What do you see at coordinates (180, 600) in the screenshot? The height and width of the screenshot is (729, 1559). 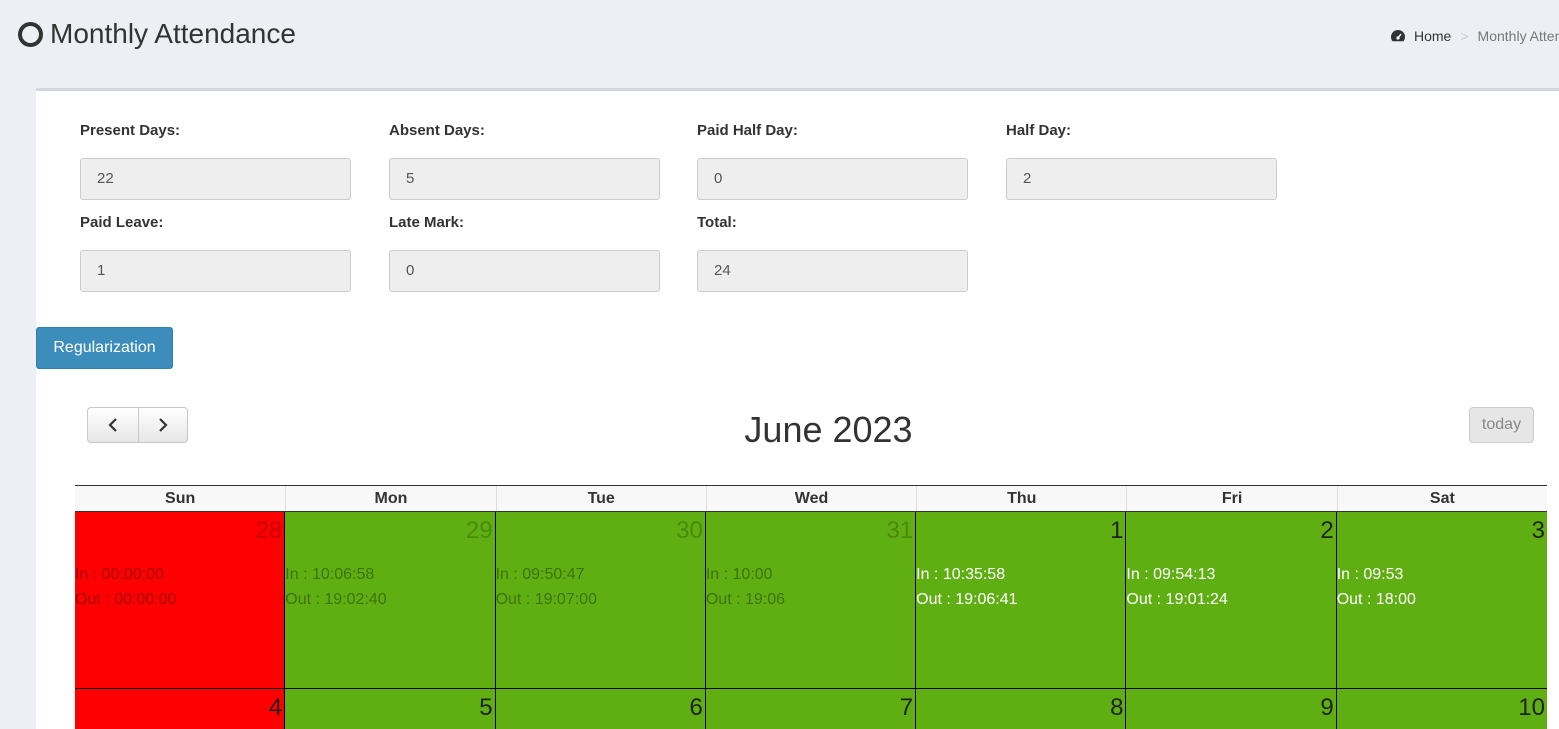 I see `calendar-day: 28 In : 00:00:00 Out : 00:00:00` at bounding box center [180, 600].